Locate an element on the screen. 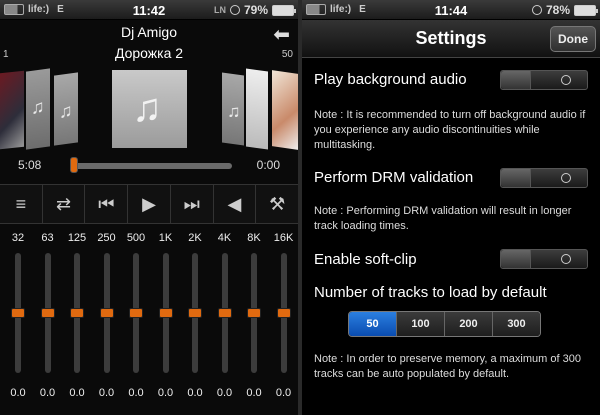 This screenshot has height=415, width=600. current-album-cover: ♫ is located at coordinates (149, 109).